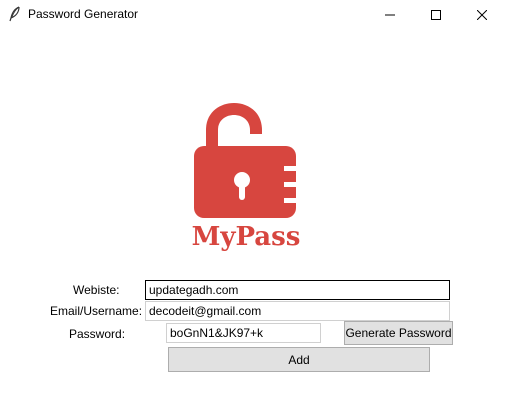  Describe the element at coordinates (96, 311) in the screenshot. I see `email-label: Email/Username:` at that location.